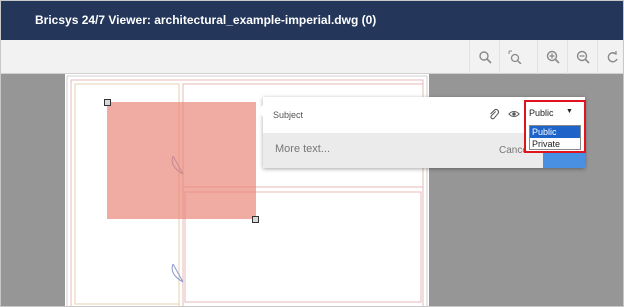 The height and width of the screenshot is (307, 624). Describe the element at coordinates (107, 102) in the screenshot. I see `resize-handle-top-left` at that location.